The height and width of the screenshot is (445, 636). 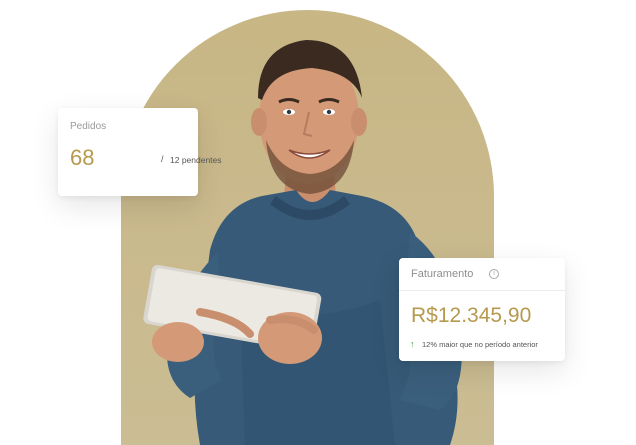 I want to click on orders-pending: 12 pendentes, so click(x=196, y=160).